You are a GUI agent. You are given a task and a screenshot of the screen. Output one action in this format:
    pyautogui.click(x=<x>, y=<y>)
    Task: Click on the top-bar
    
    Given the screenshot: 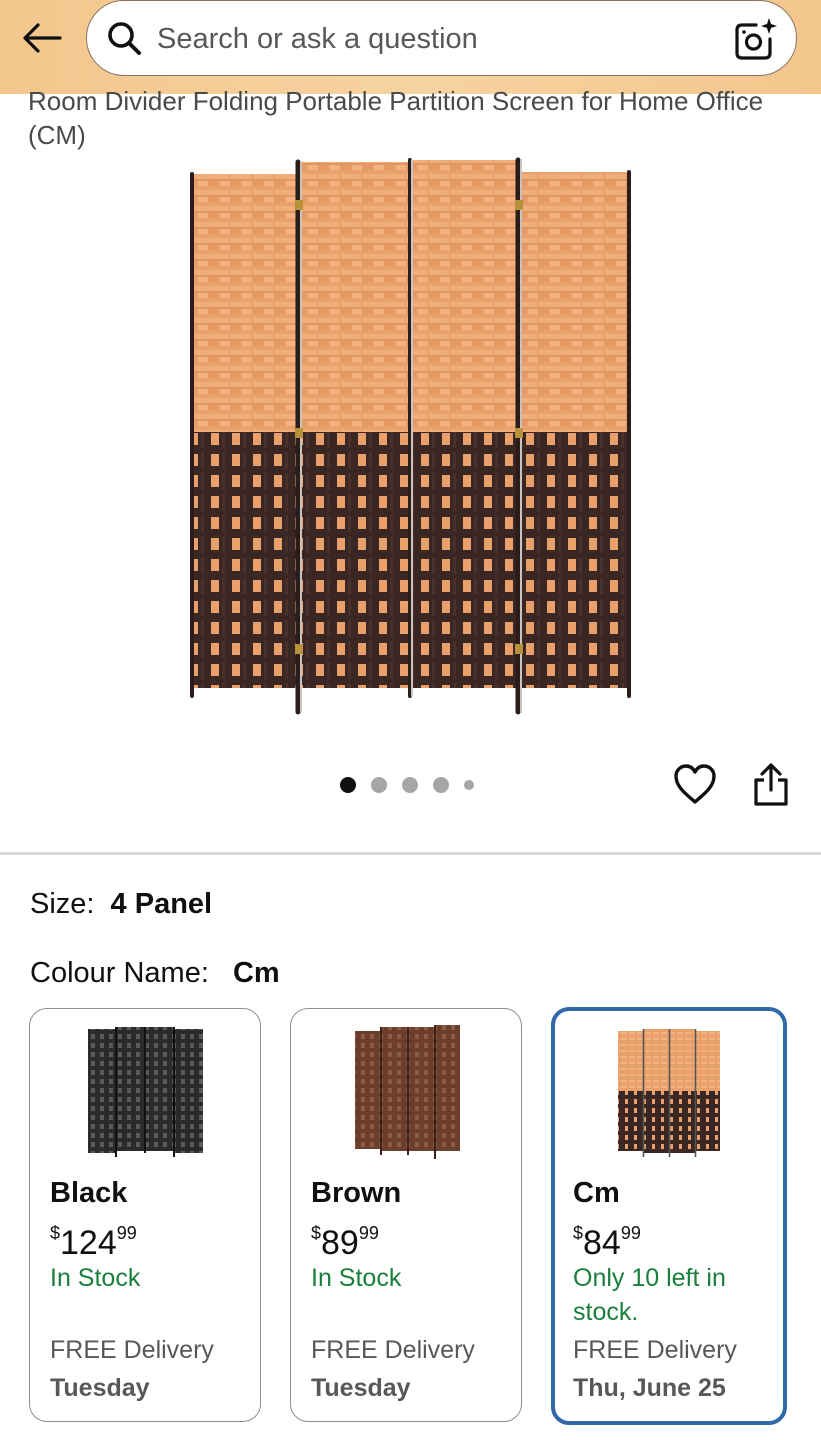 What is the action you would take?
    pyautogui.click(x=410, y=47)
    